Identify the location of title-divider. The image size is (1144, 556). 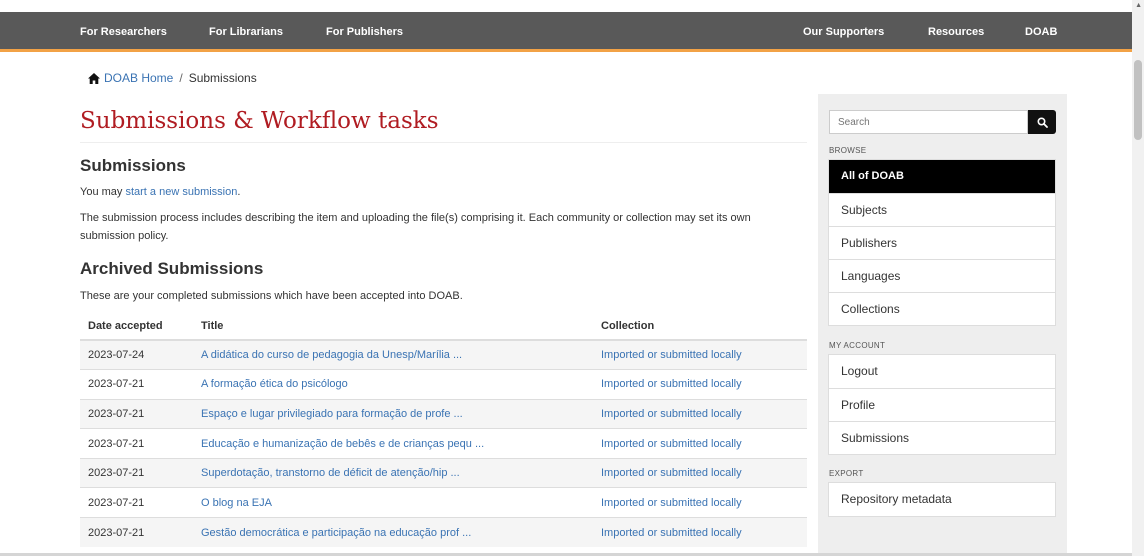
(443, 142).